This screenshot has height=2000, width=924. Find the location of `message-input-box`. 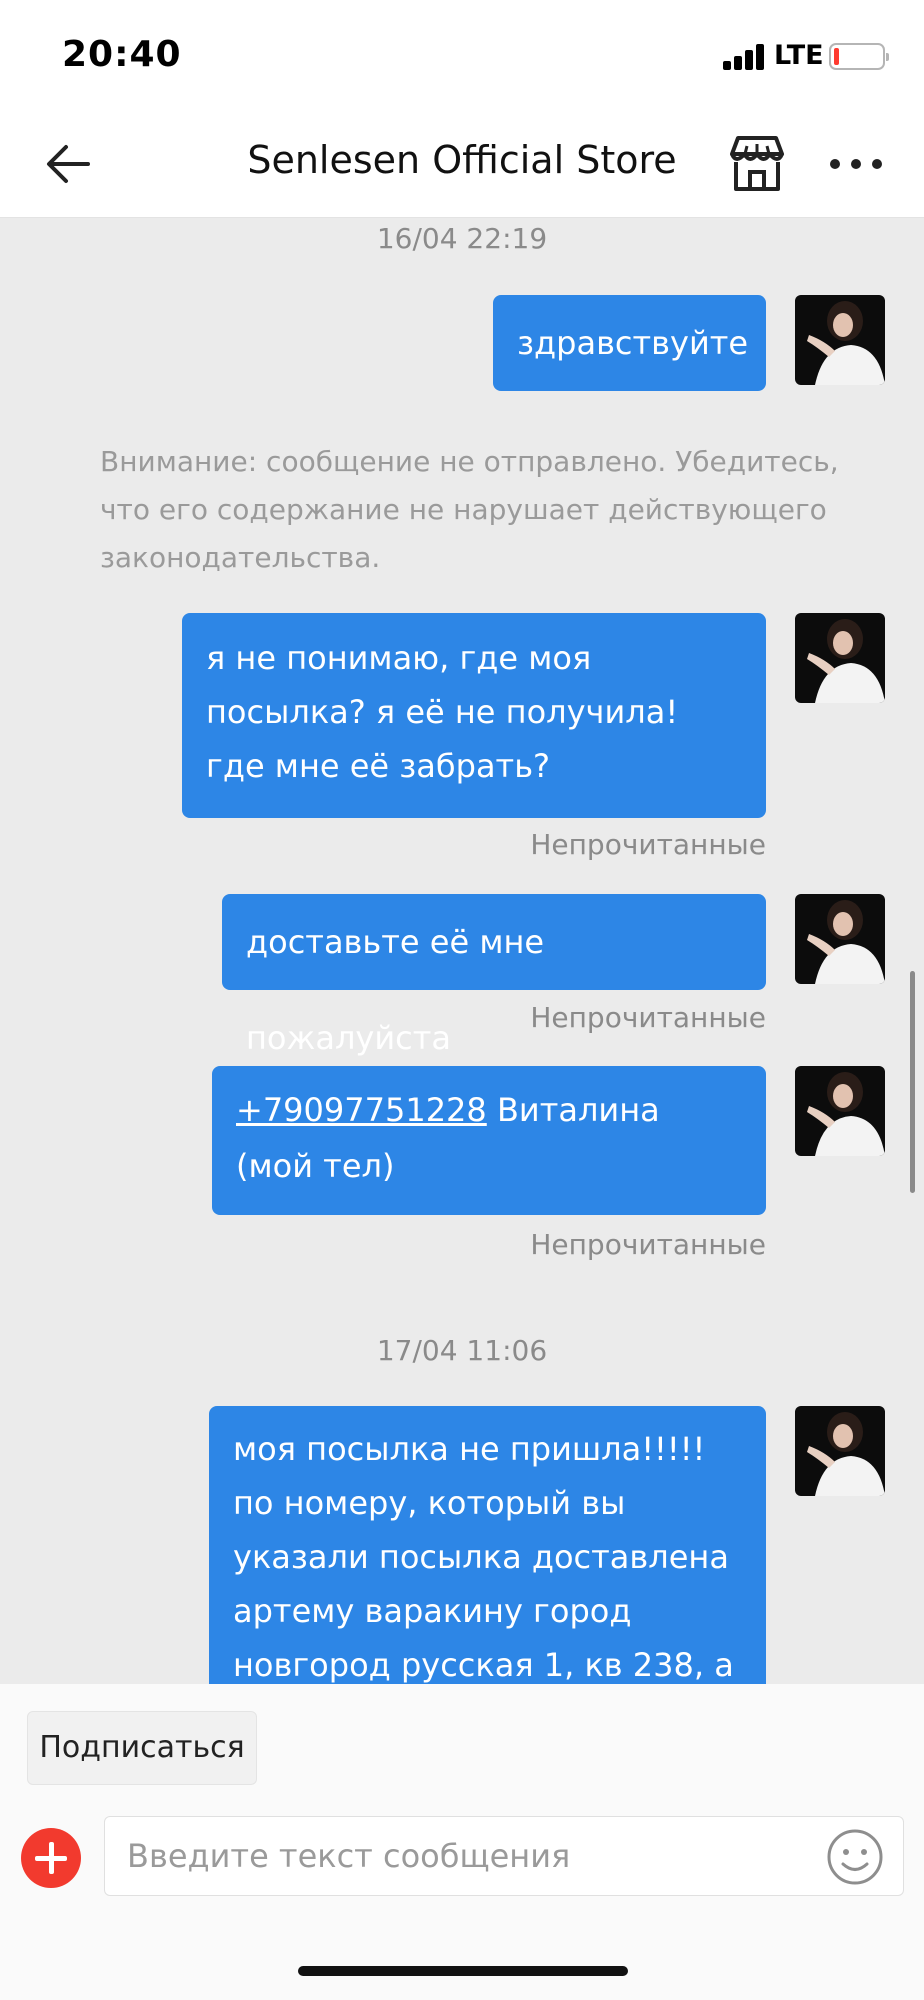

message-input-box is located at coordinates (504, 1856).